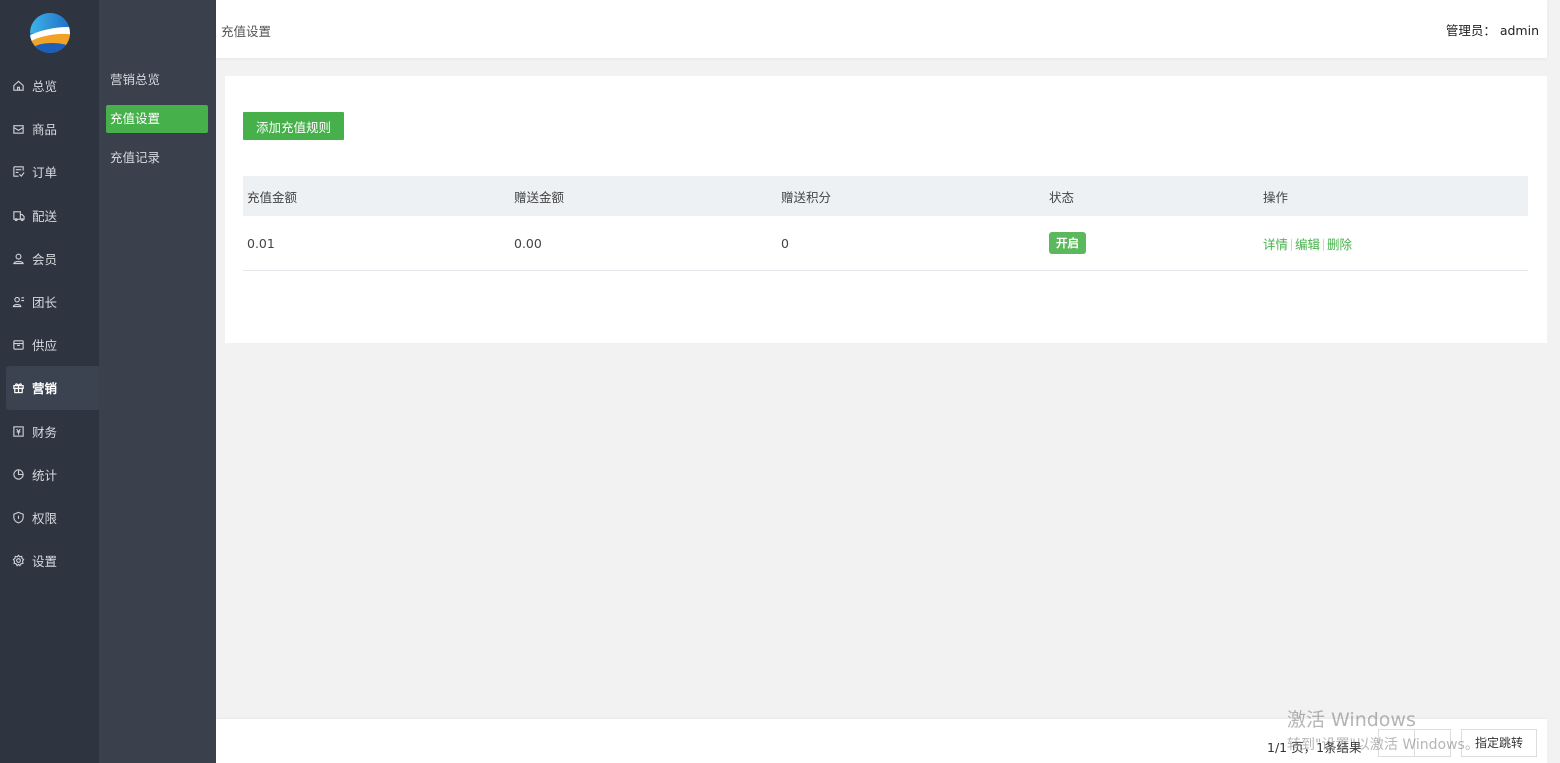 Image resolution: width=1560 pixels, height=763 pixels. Describe the element at coordinates (45, 518) in the screenshot. I see `sidebar-item-label: 权限` at that location.